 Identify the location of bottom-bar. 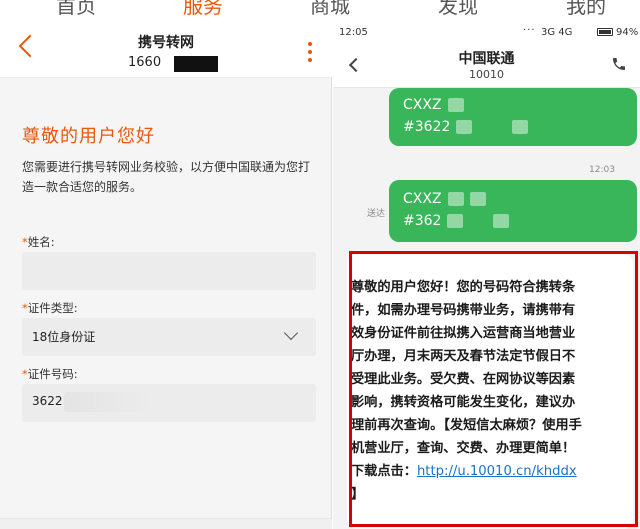
(166, 523).